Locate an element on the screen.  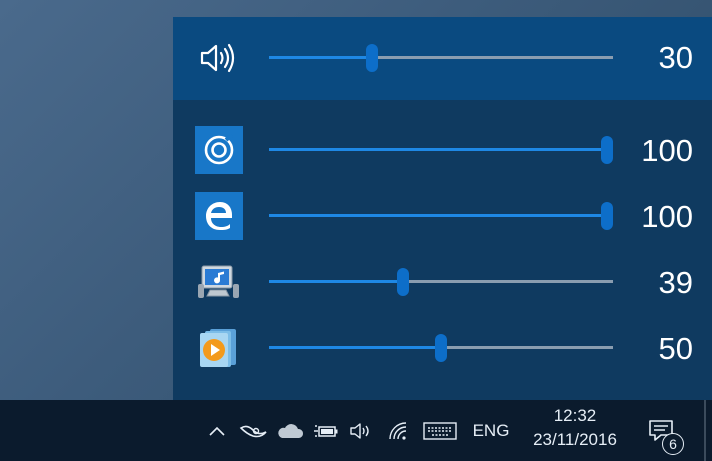
edge-volume-value: 100 is located at coordinates (667, 216).